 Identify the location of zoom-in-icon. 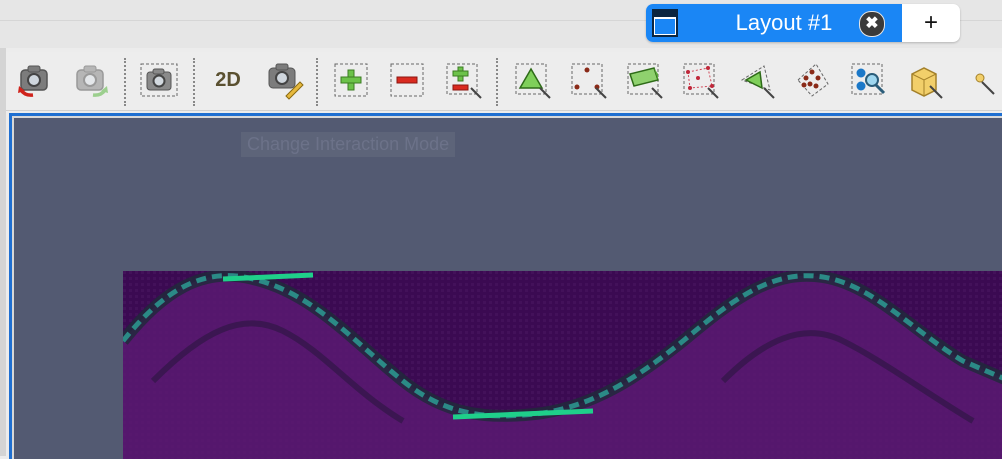
(351, 80).